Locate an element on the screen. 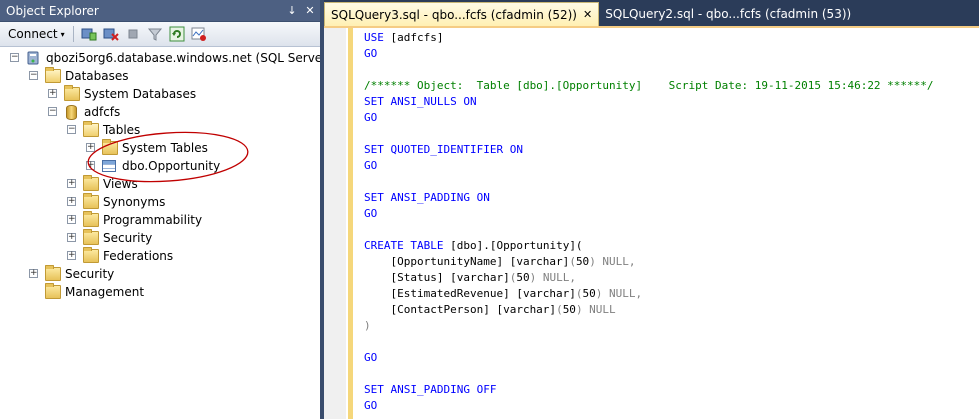 The width and height of the screenshot is (979, 419). toolbar-separator is located at coordinates (73, 34).